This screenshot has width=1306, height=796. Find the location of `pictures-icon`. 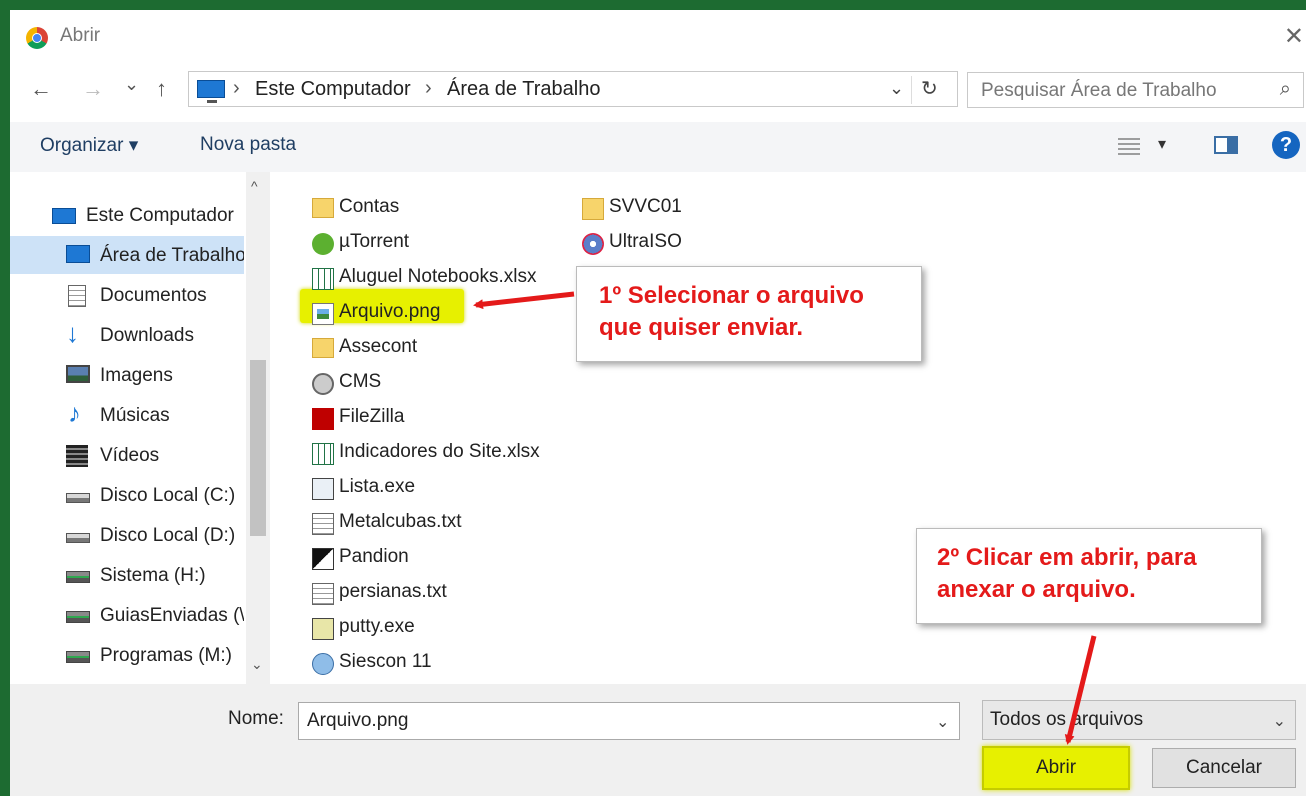

pictures-icon is located at coordinates (78, 374).